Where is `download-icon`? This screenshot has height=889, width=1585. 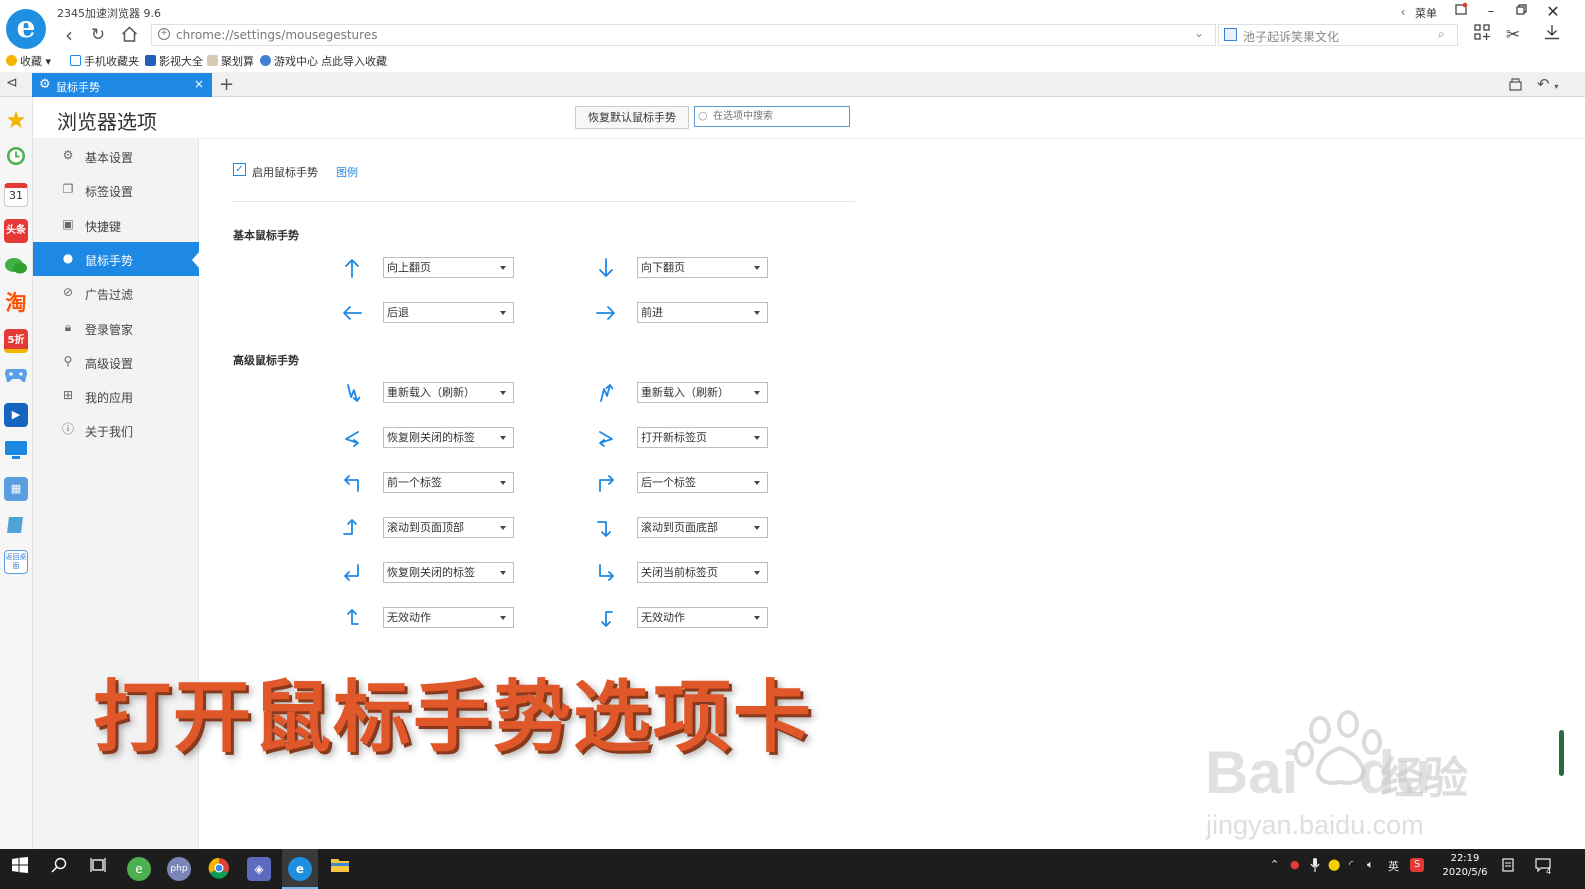 download-icon is located at coordinates (1552, 35).